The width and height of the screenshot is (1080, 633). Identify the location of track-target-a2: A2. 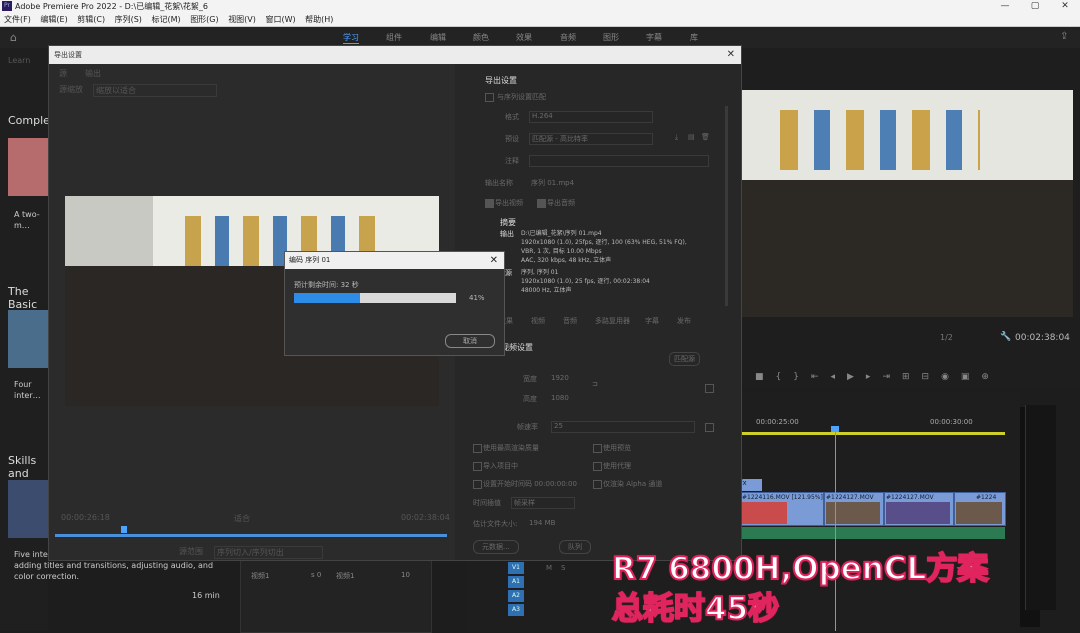
(516, 596).